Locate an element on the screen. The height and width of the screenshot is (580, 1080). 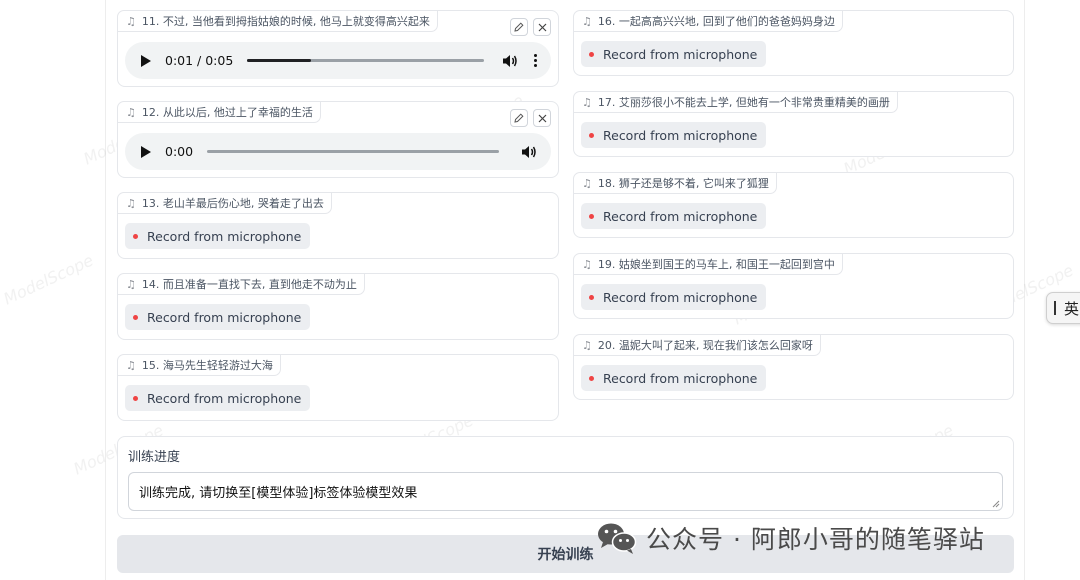
text-cursor-icon is located at coordinates (1055, 308).